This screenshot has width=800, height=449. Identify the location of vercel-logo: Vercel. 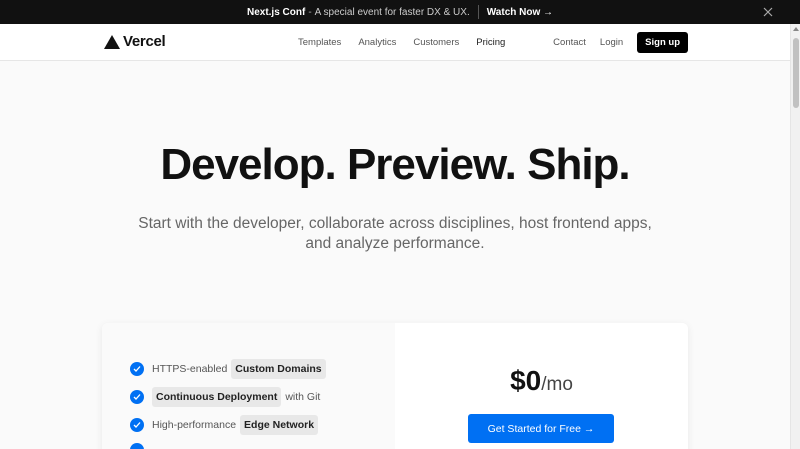
(134, 41).